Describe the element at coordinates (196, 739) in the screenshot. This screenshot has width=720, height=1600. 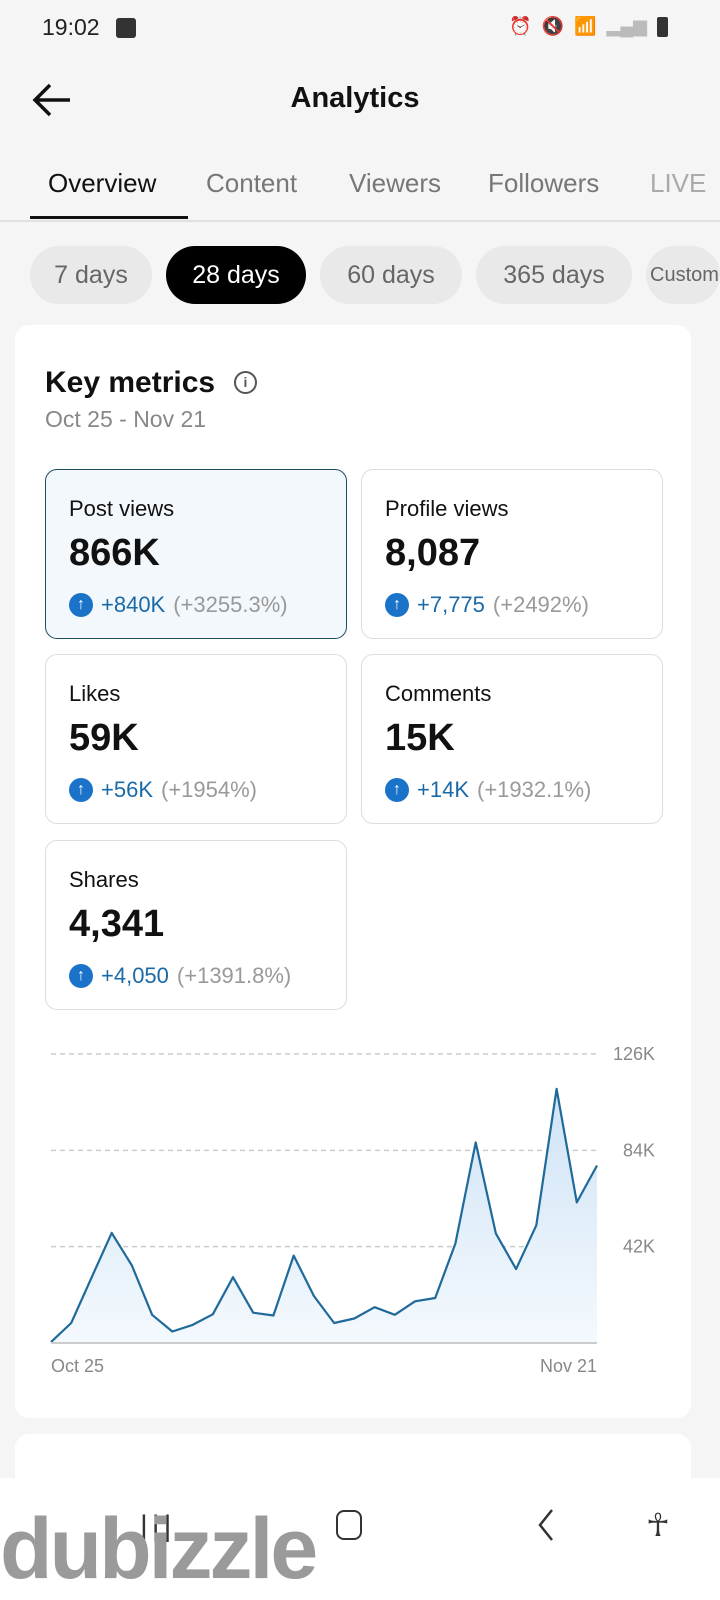
I see `metric-card-likes: Likes 59K ↑ +56K (+1954%)` at that location.